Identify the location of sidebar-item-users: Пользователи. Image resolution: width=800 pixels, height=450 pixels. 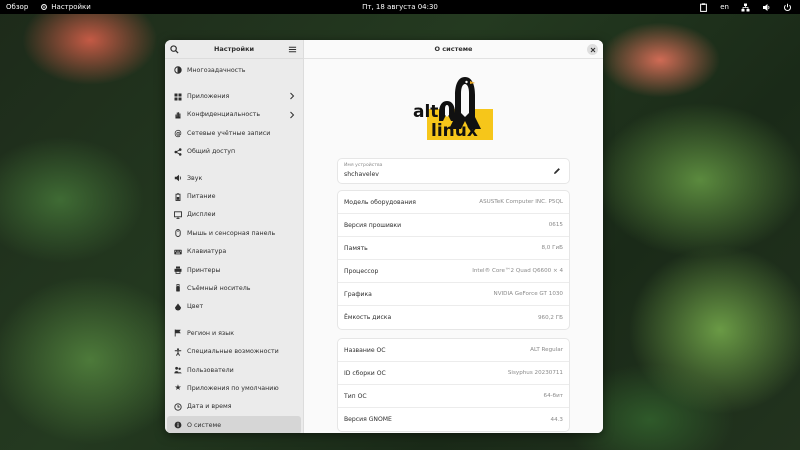
(234, 370).